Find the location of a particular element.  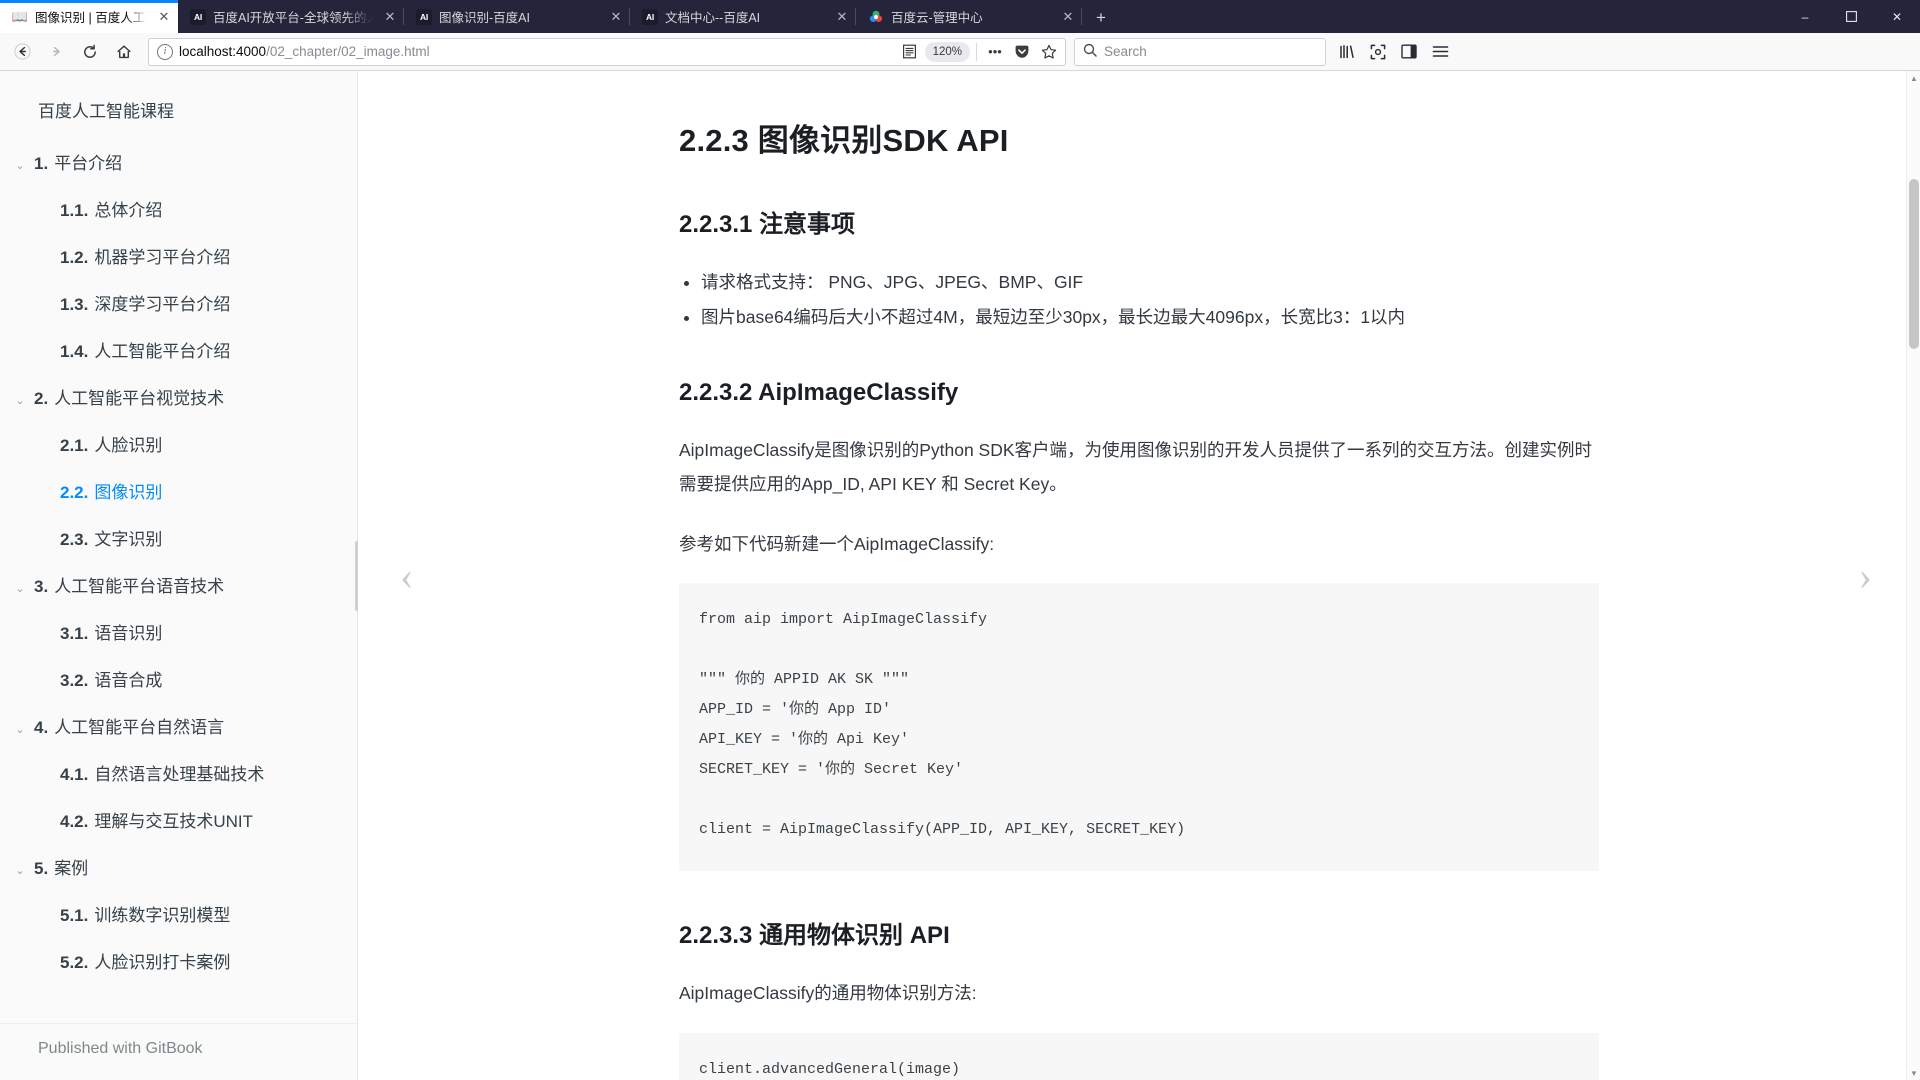

sidebar-item-3-1: 3.1. 语音识别 is located at coordinates (178, 631).